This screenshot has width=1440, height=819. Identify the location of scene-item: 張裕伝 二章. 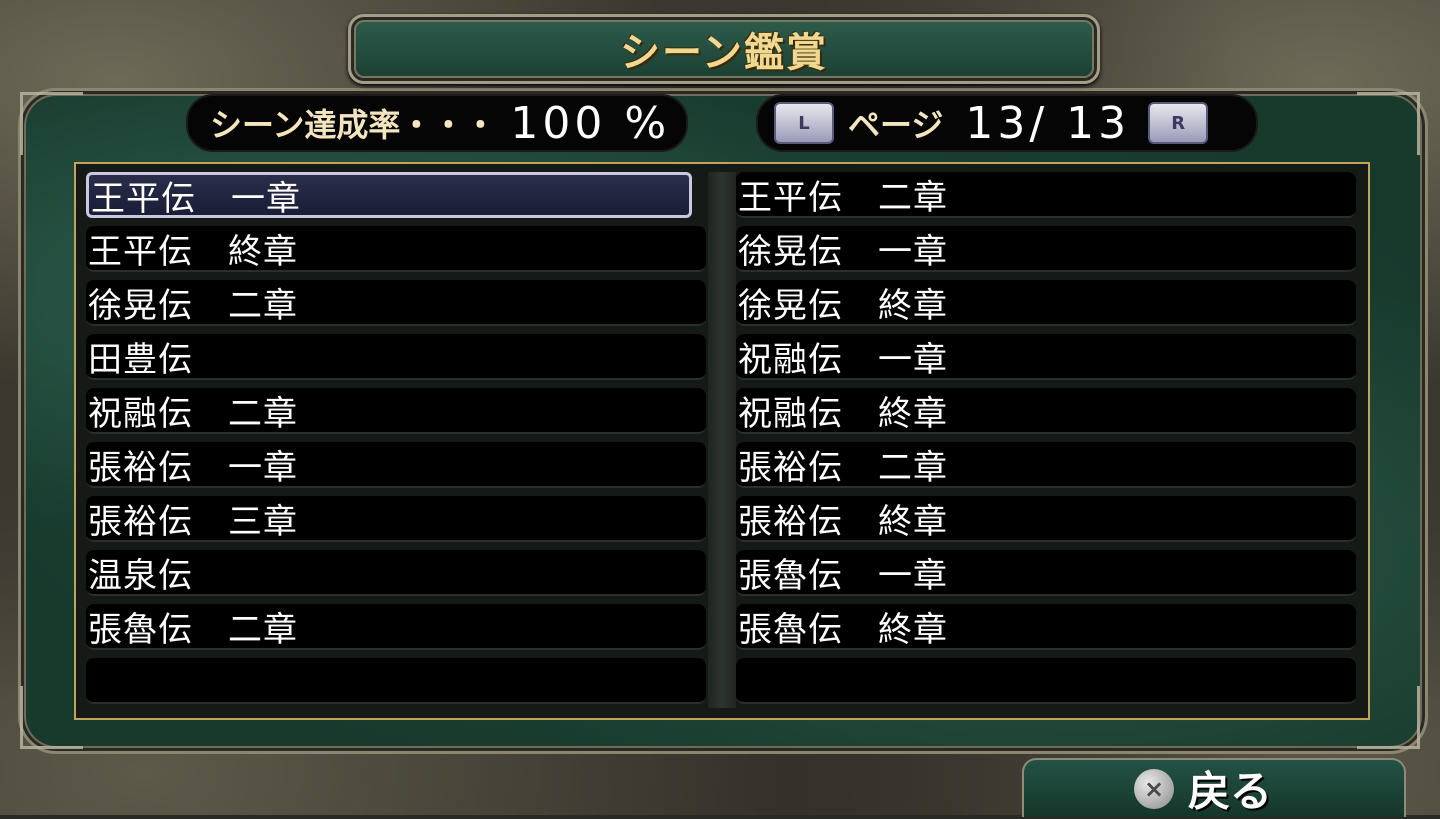
(1046, 465).